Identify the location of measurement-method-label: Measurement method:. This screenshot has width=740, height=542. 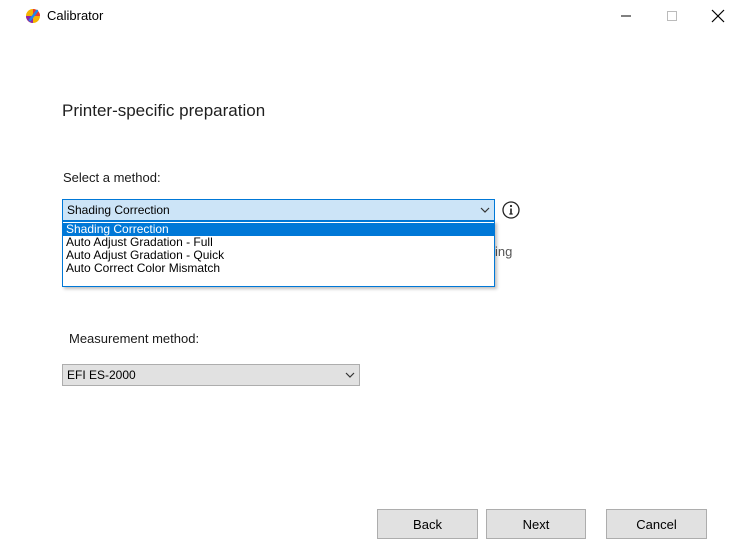
(134, 338).